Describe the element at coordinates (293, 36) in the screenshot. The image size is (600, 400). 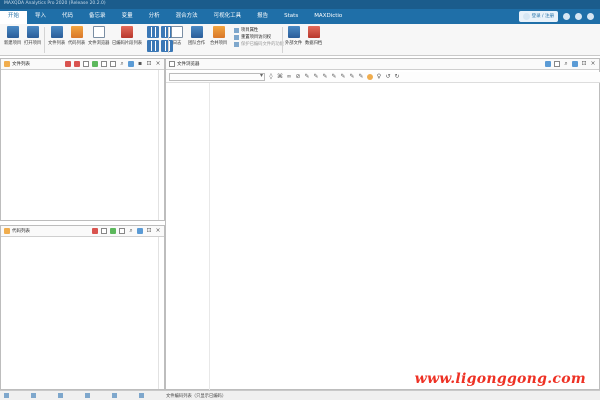
I see `external-files-button: 外部文件` at that location.